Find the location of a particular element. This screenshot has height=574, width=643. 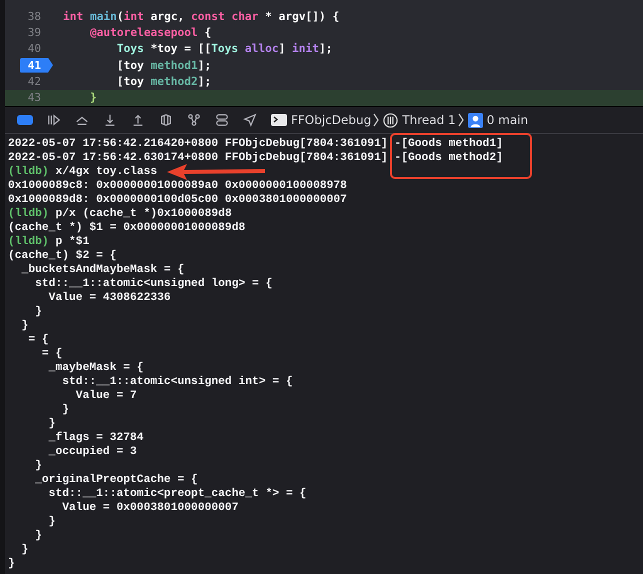

line-number: 38 is located at coordinates (34, 16).